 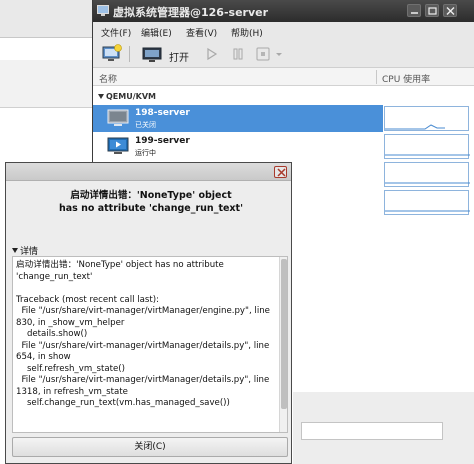 What do you see at coordinates (283, 97) in the screenshot?
I see `connection-group: QEMU/KVM` at bounding box center [283, 97].